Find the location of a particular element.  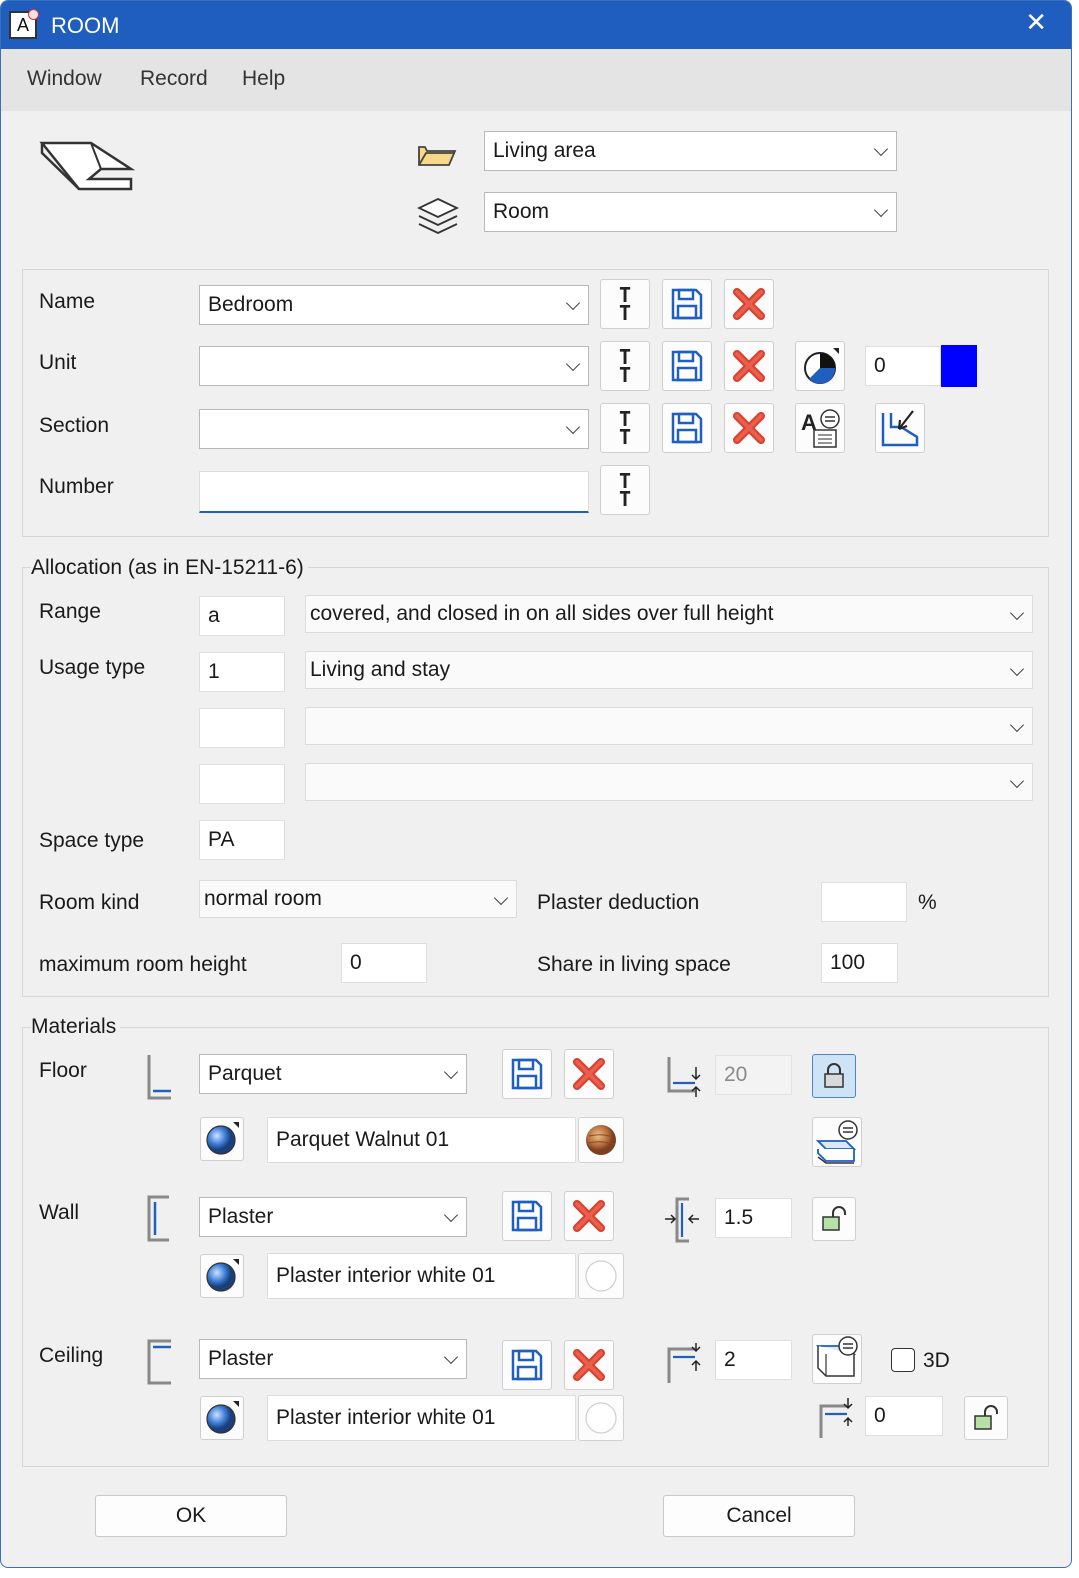

pick-point-button is located at coordinates (900, 428).